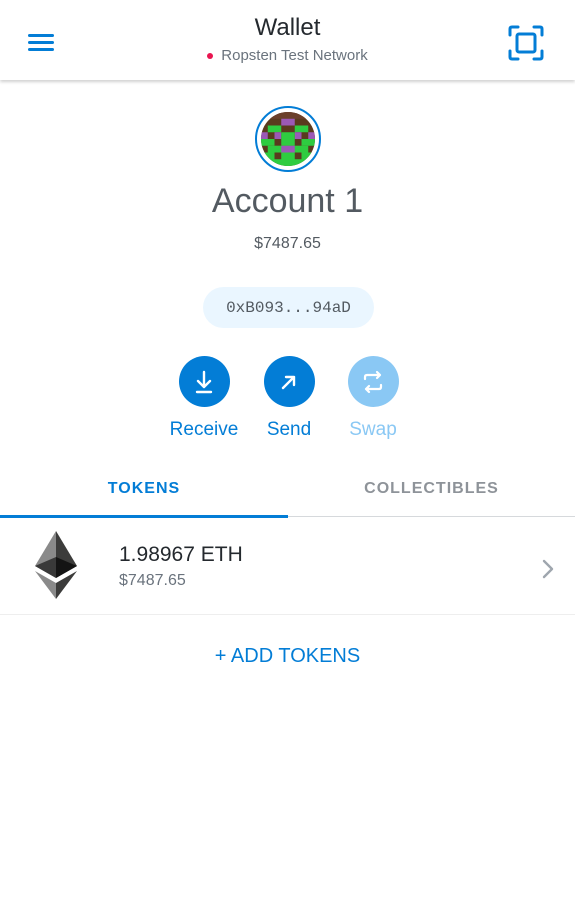 This screenshot has width=575, height=924. I want to click on token-fiat-value: $7487.65, so click(152, 580).